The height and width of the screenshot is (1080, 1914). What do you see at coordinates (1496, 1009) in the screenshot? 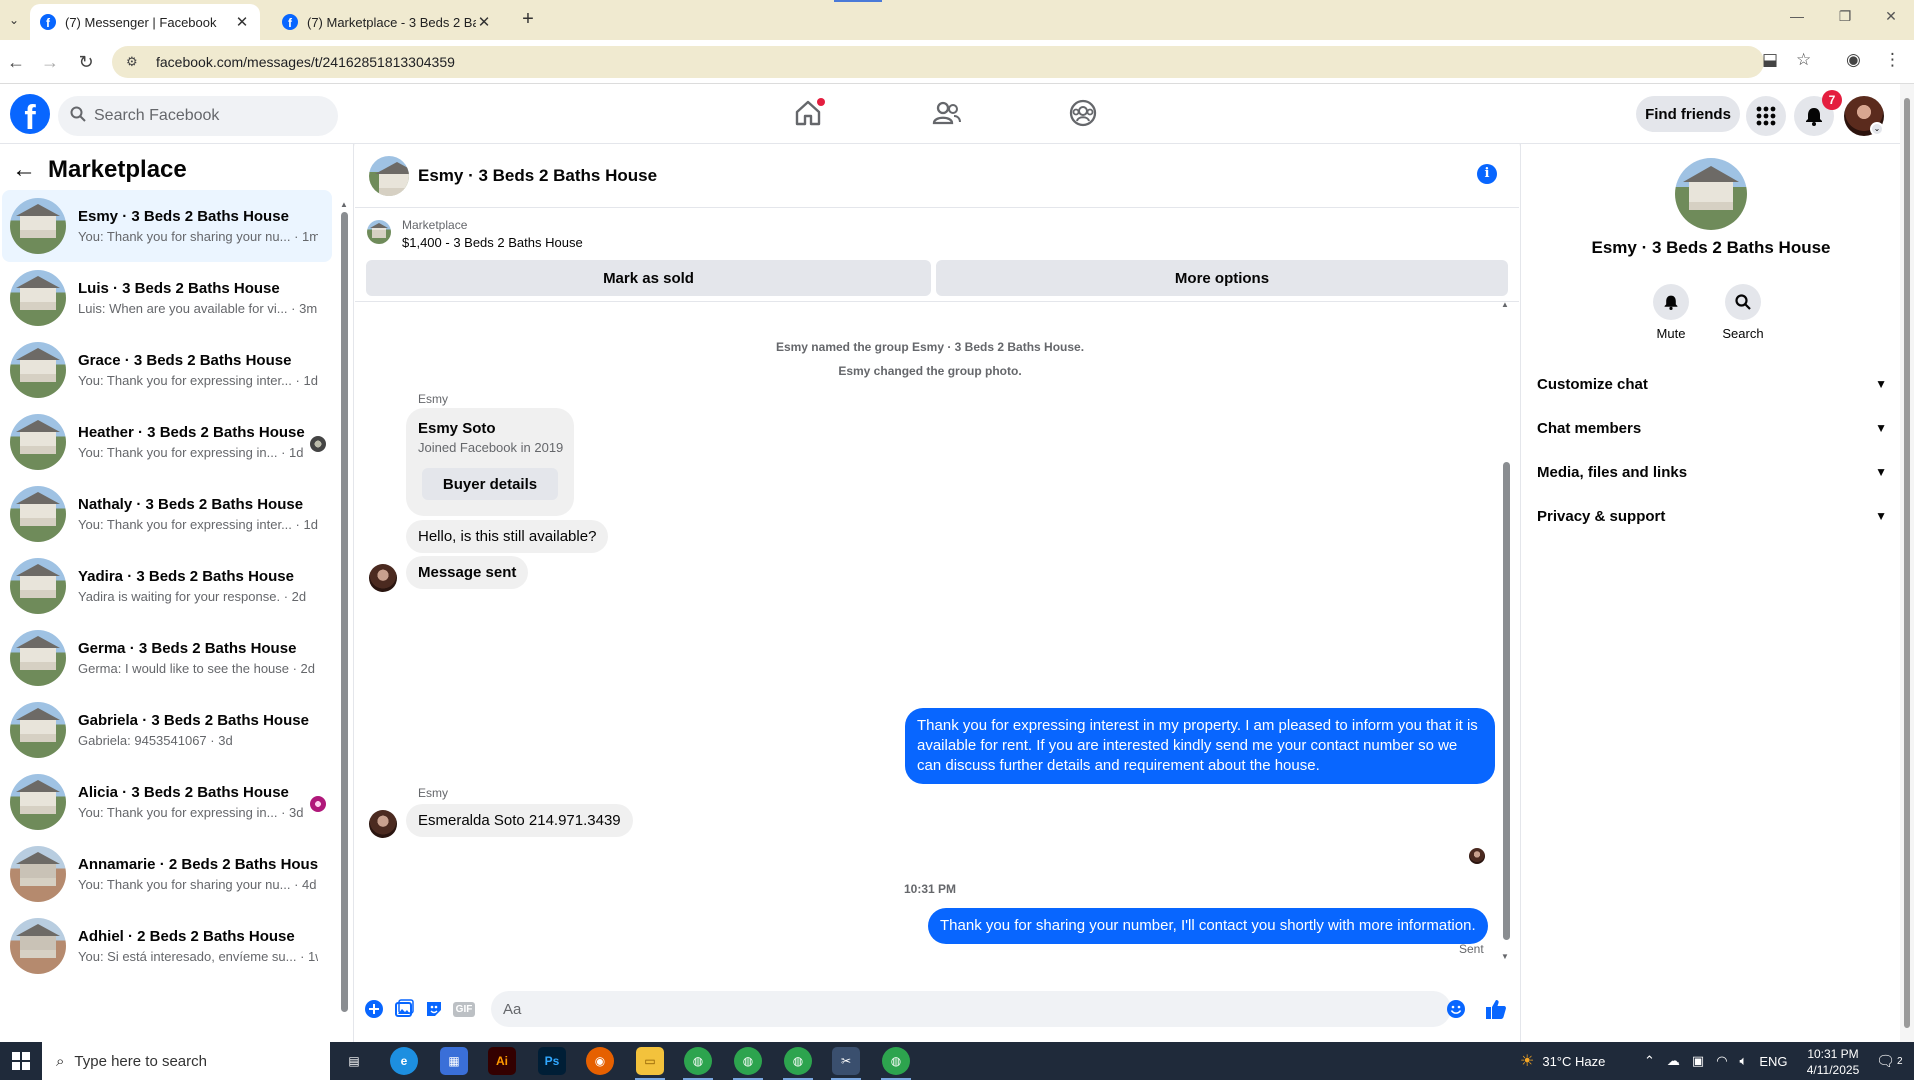
I see `like-thumbs-up-icon` at bounding box center [1496, 1009].